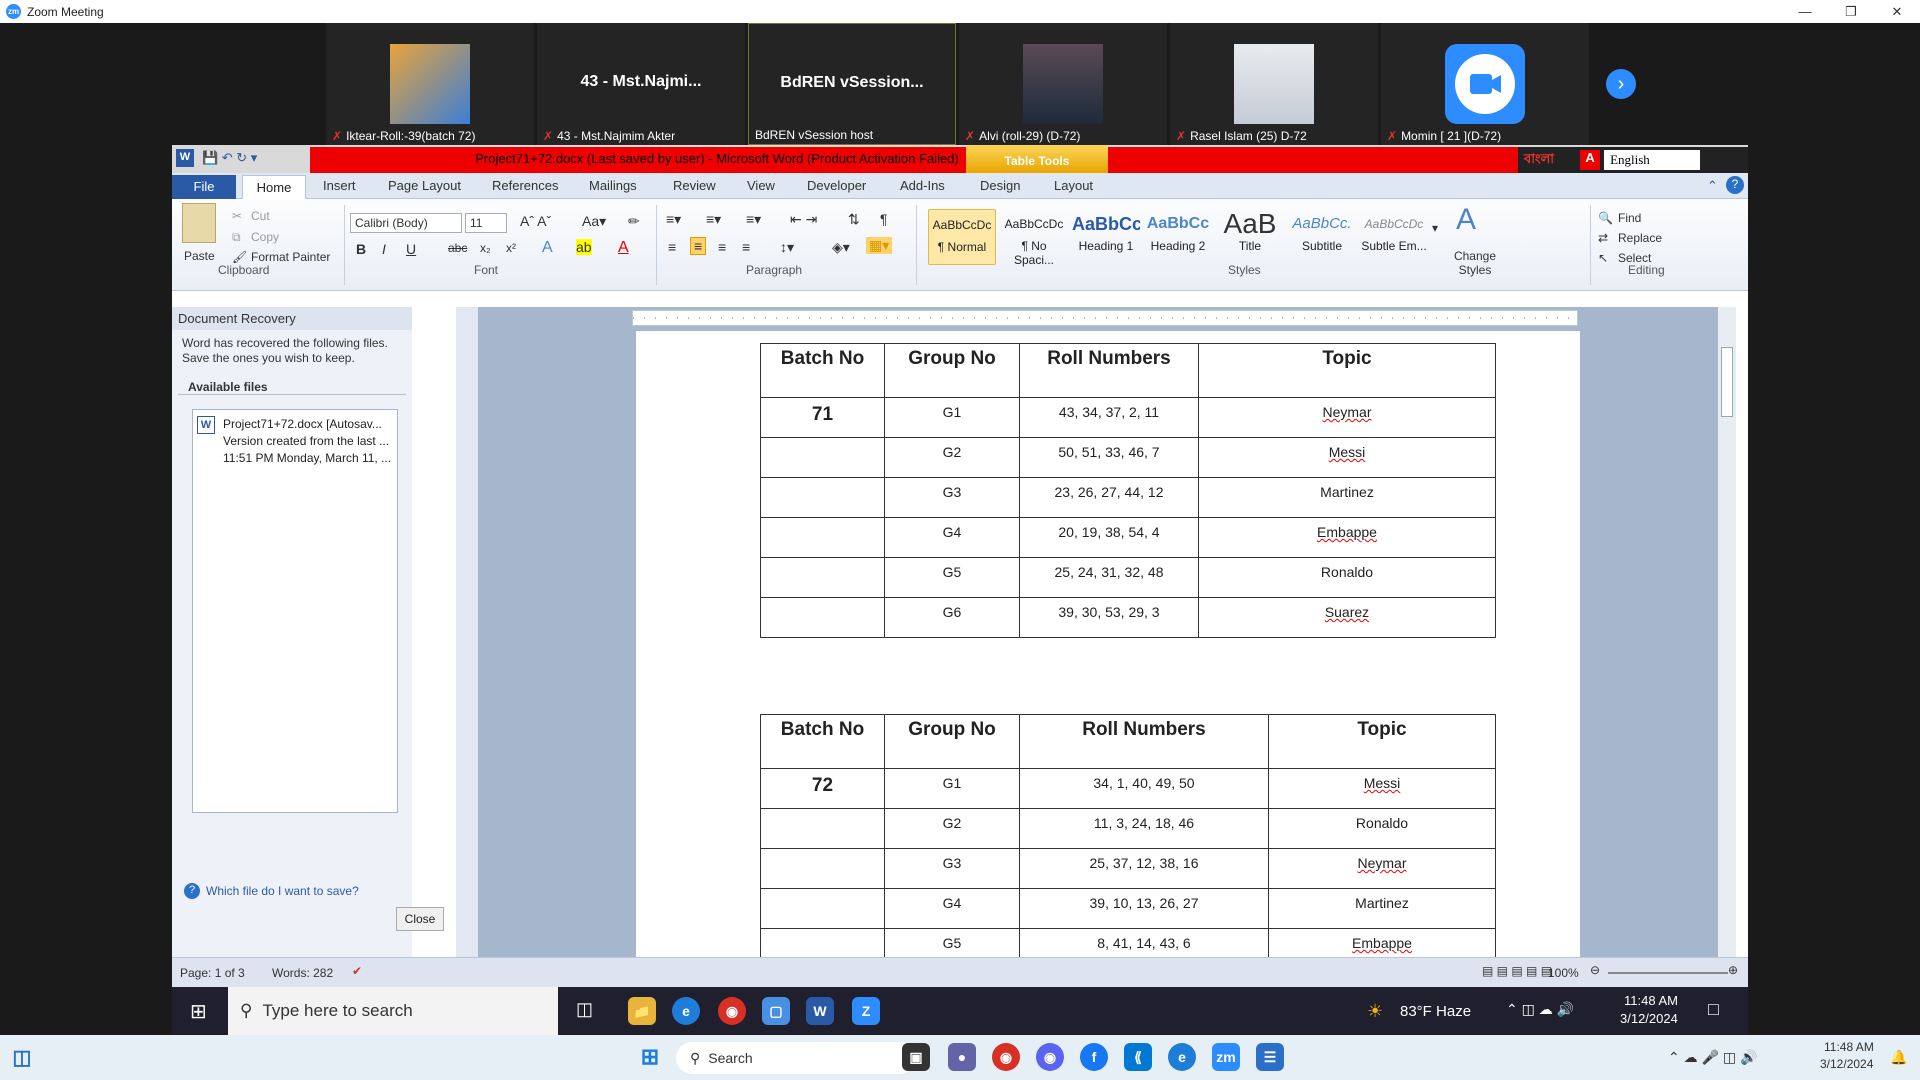 This screenshot has height=1080, width=1920. Describe the element at coordinates (673, 219) in the screenshot. I see `bullets-icon: ≡▾` at that location.